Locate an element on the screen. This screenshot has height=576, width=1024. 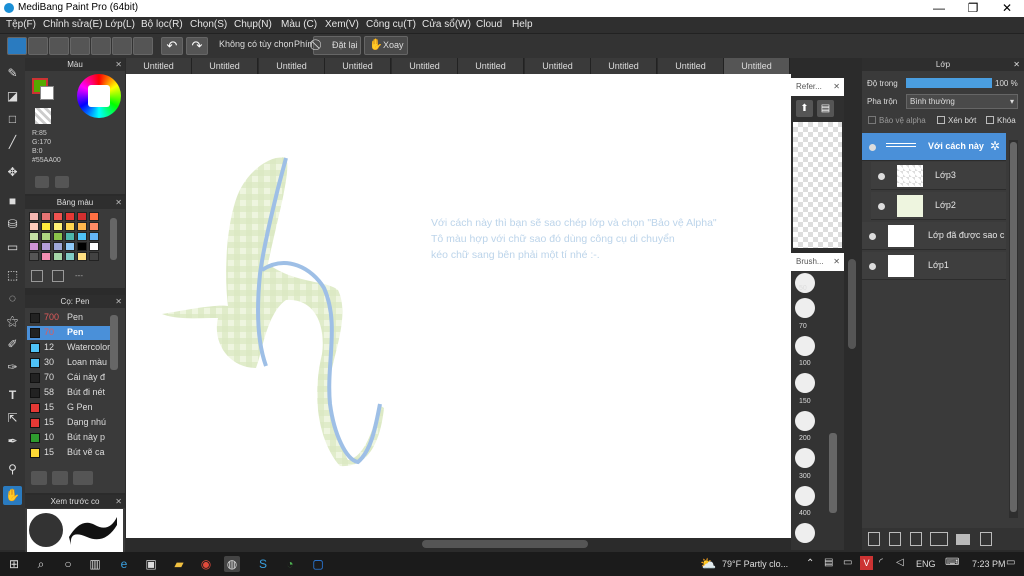
select-eraser-tool-icon: ✑ is located at coordinates (12, 367).